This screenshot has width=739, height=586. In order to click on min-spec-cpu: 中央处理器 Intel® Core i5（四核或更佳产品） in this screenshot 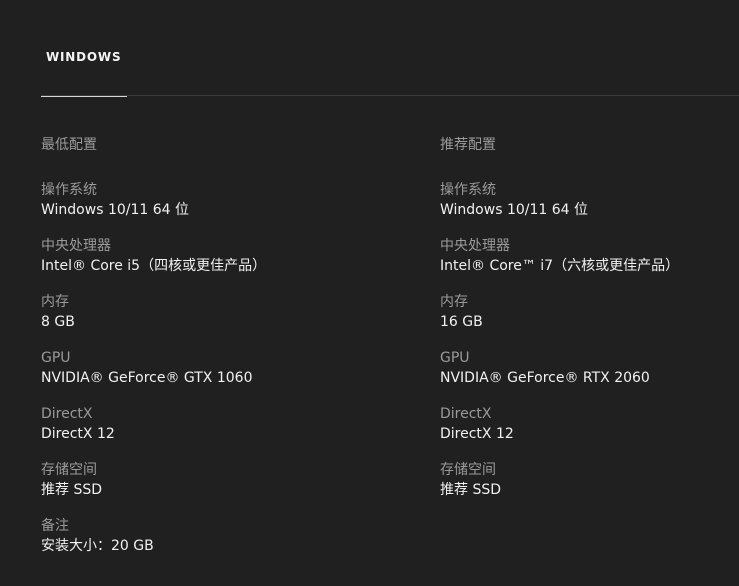, I will do `click(201, 265)`.